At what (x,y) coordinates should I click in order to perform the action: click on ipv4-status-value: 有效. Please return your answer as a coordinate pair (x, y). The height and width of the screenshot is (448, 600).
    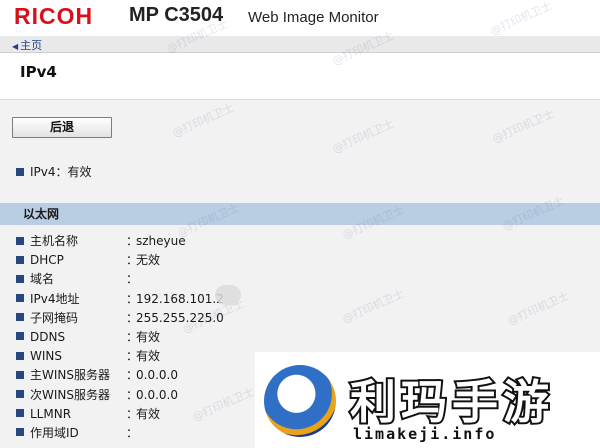
    Looking at the image, I should click on (79, 172).